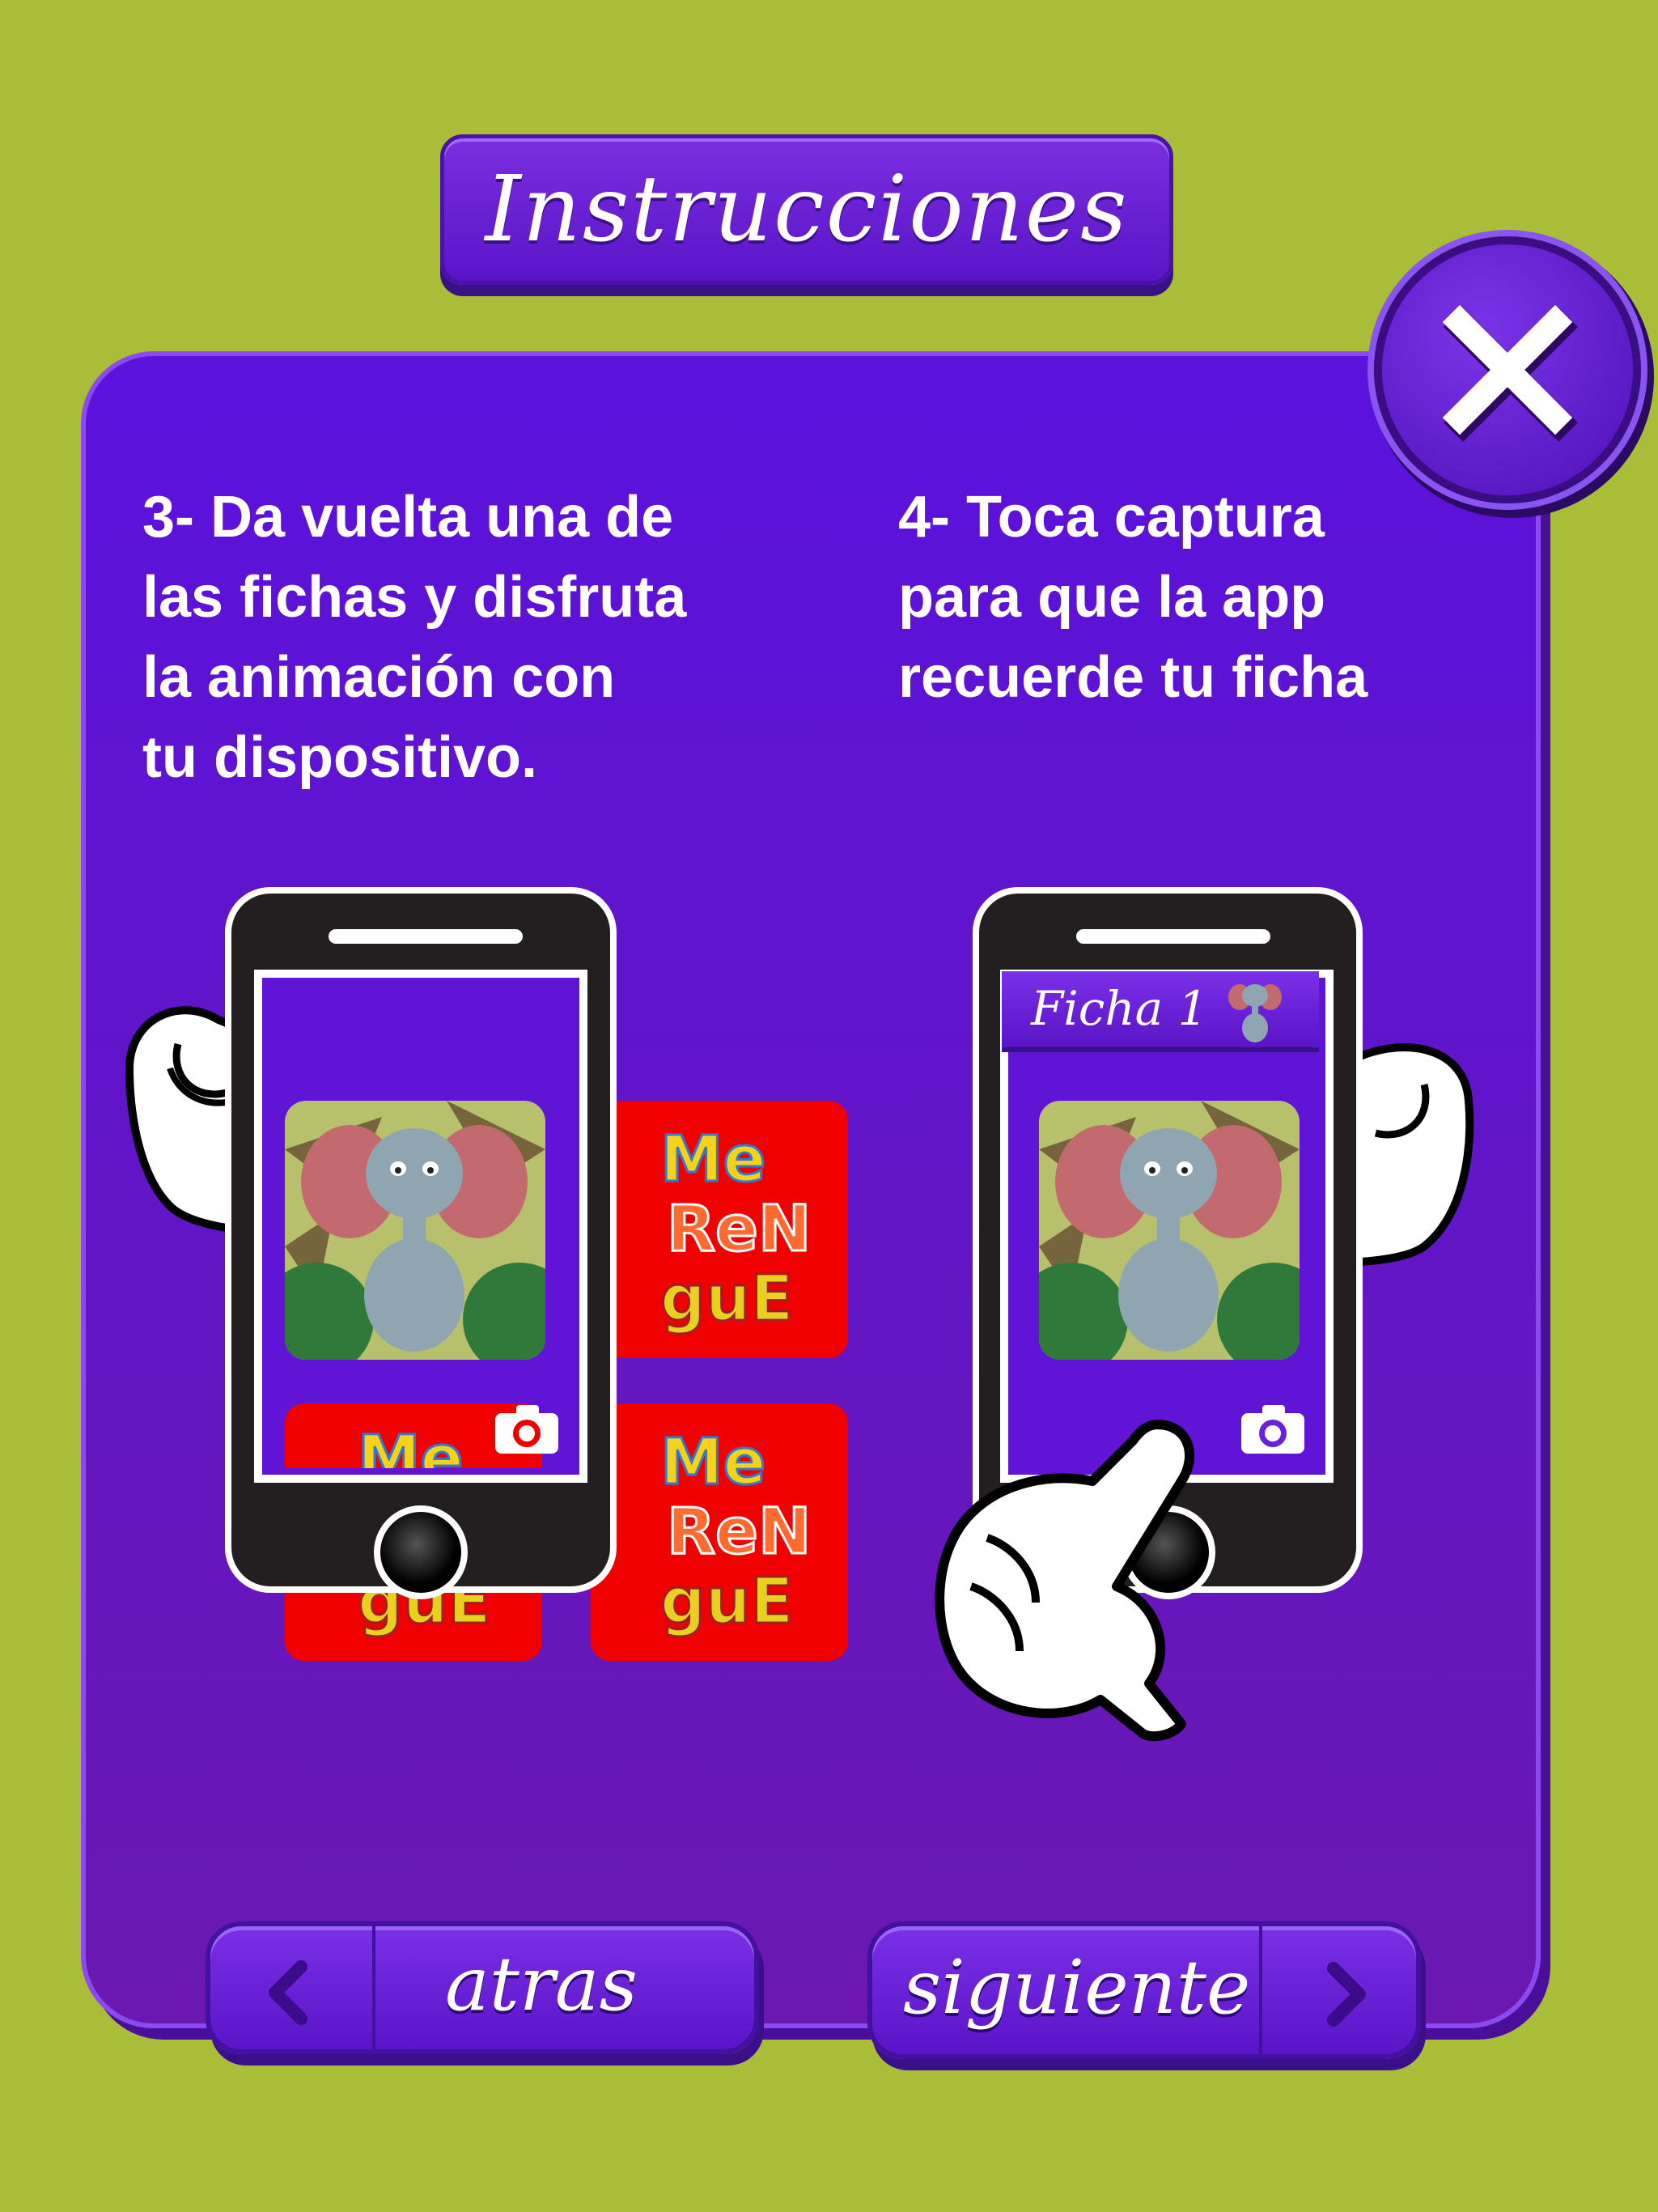  Describe the element at coordinates (1119, 1008) in the screenshot. I see `card-label: Ficha 1` at that location.